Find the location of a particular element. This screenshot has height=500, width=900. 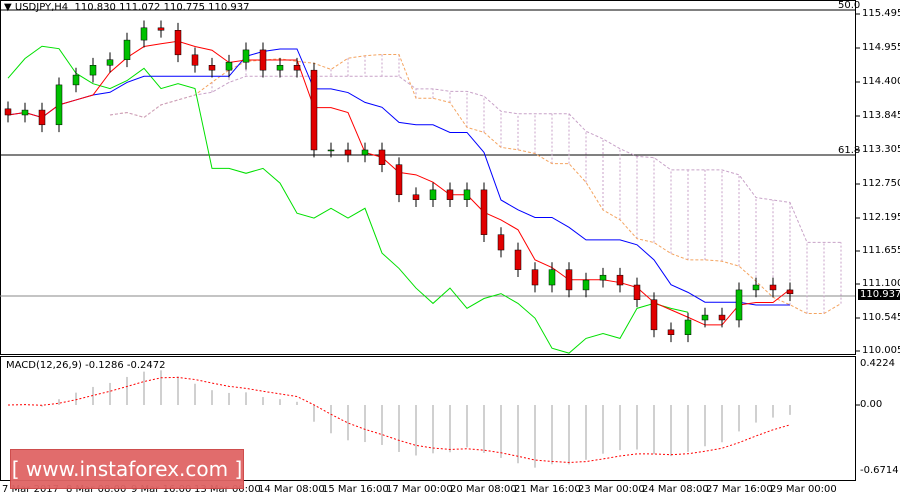

price-axis-label: 113.845 is located at coordinates (881, 115).